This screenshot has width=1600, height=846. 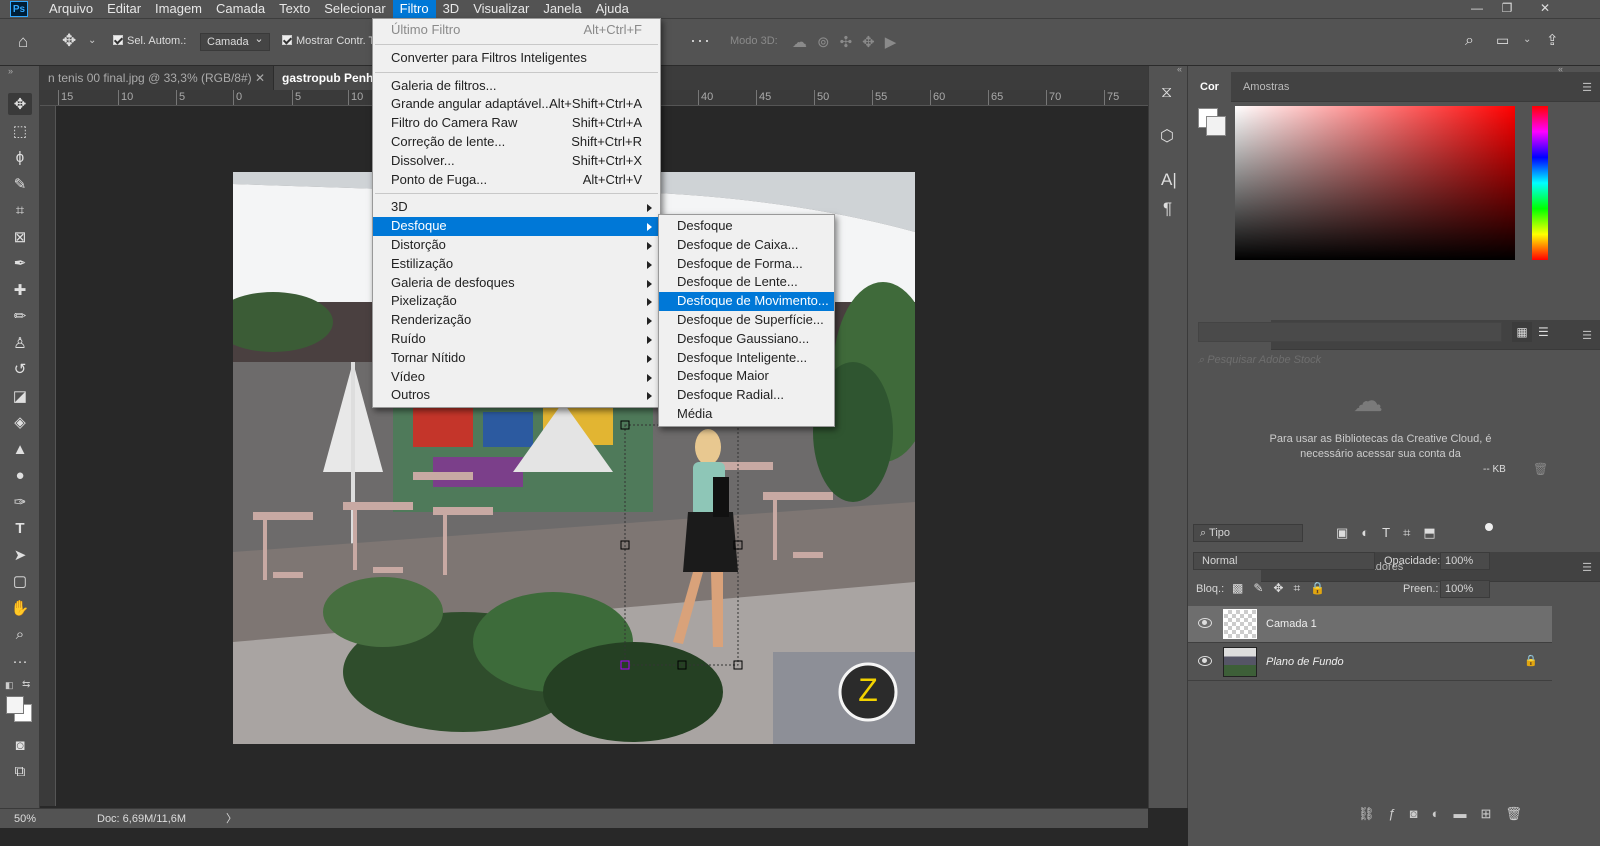 I want to click on collapse-icon: «, so click(x=1179, y=69).